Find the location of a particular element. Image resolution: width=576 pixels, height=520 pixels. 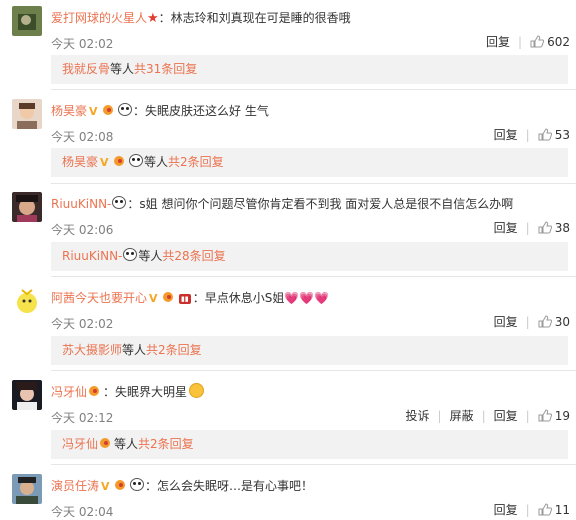

hearts-emoji-icon: 💗💗💗 is located at coordinates (307, 298).